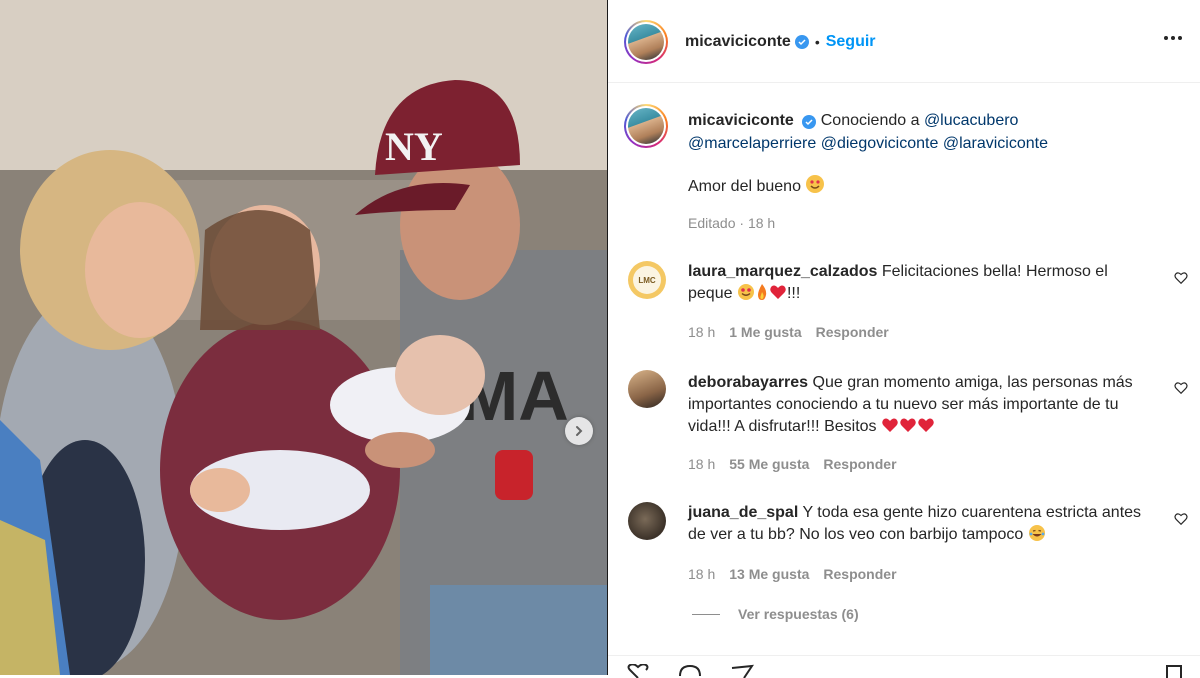 This screenshot has height=678, width=1200. What do you see at coordinates (904, 41) in the screenshot?
I see `post-header: micaviciconte • Seguir` at bounding box center [904, 41].